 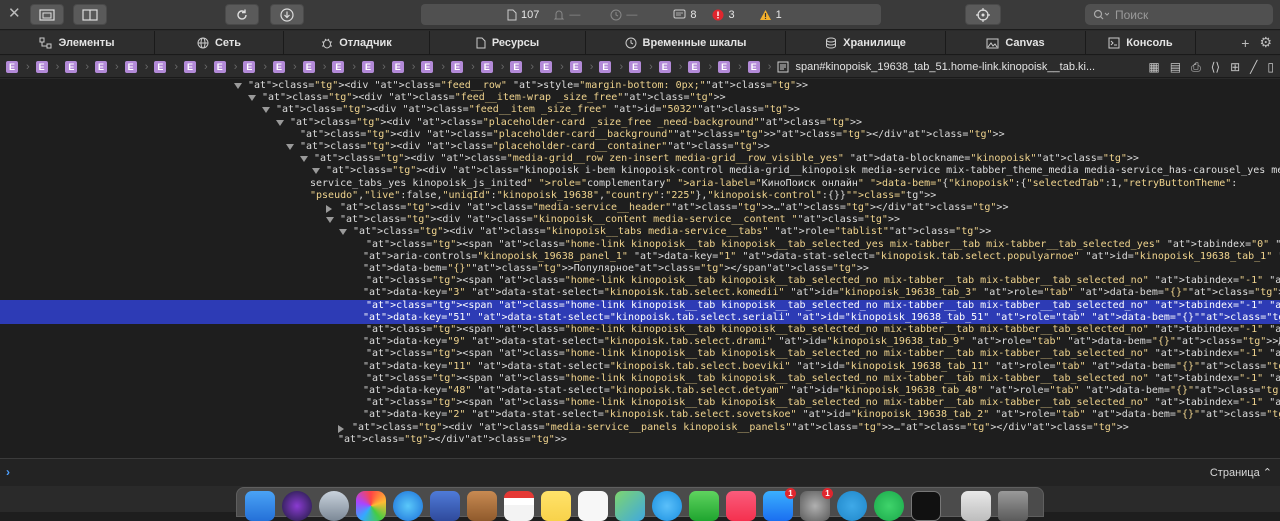 I want to click on error-count: 3, so click(x=723, y=15).